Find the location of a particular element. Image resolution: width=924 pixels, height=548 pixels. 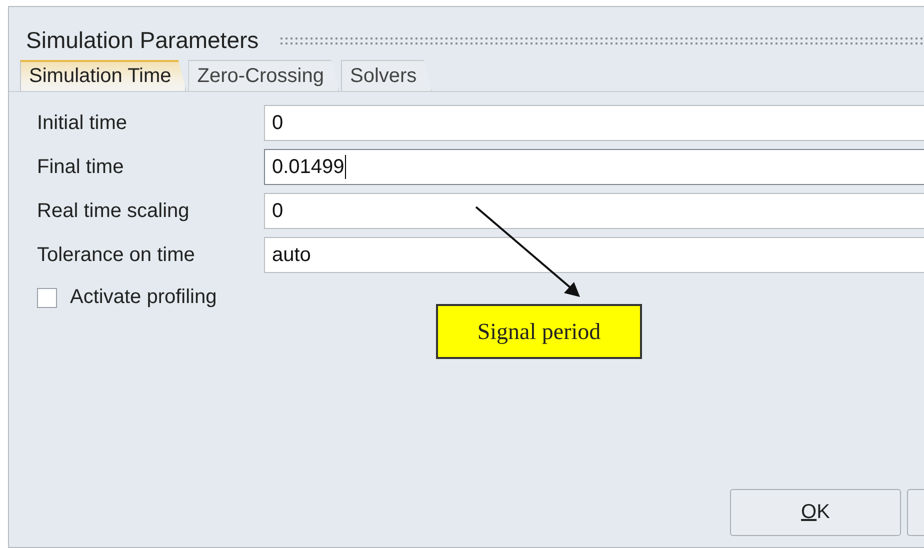

field-label: Real time scaling is located at coordinates (113, 211).